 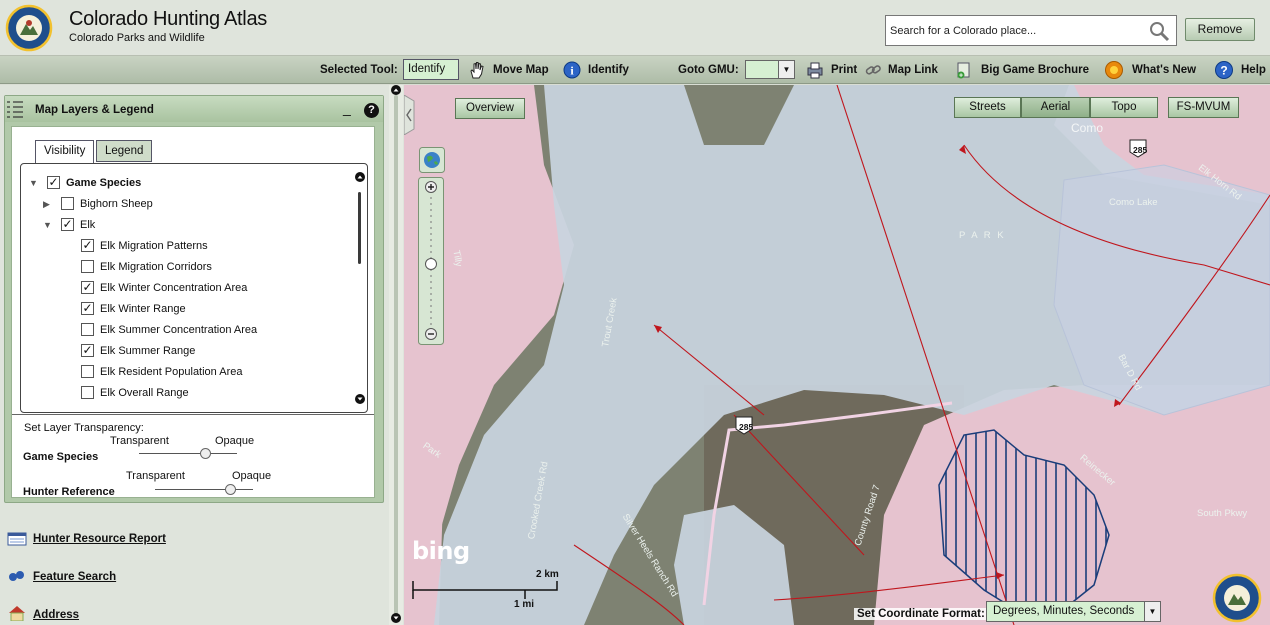 I want to click on cpw-logo, so click(x=29, y=28).